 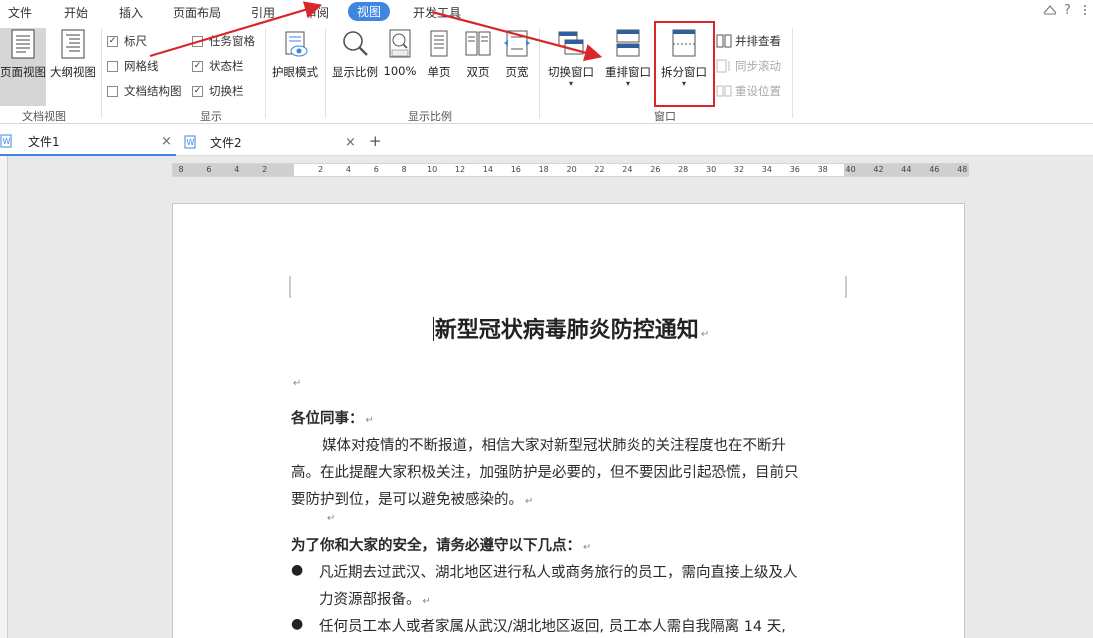 I want to click on page-width-button: 页宽, so click(x=517, y=67).